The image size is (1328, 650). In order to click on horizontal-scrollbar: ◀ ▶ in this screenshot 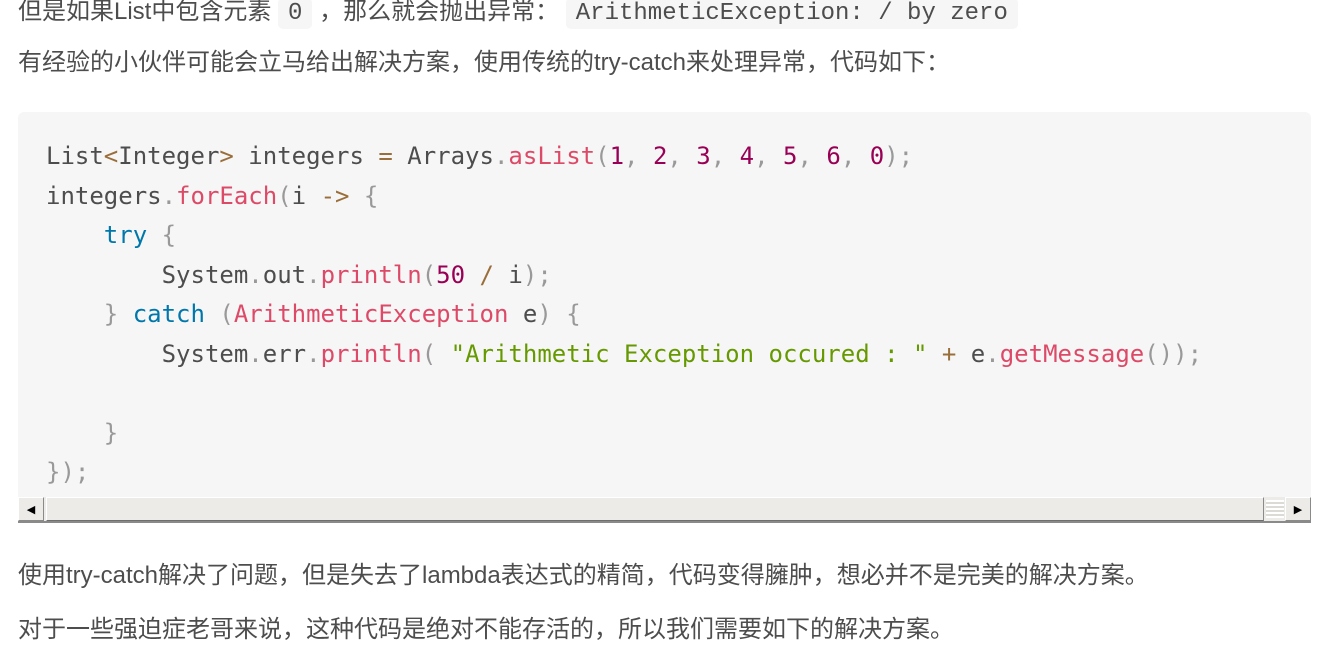, I will do `click(664, 510)`.